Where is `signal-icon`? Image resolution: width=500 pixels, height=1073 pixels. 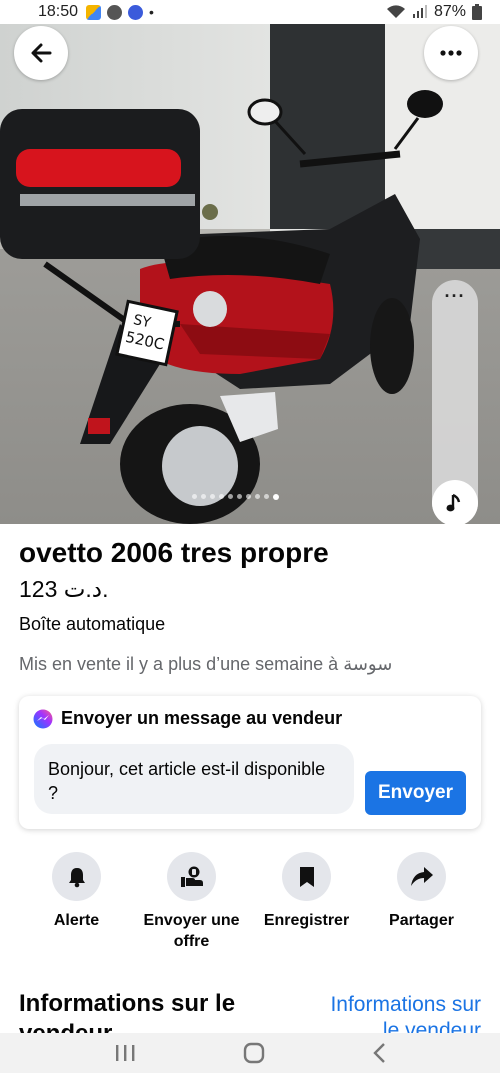 signal-icon is located at coordinates (419, 11).